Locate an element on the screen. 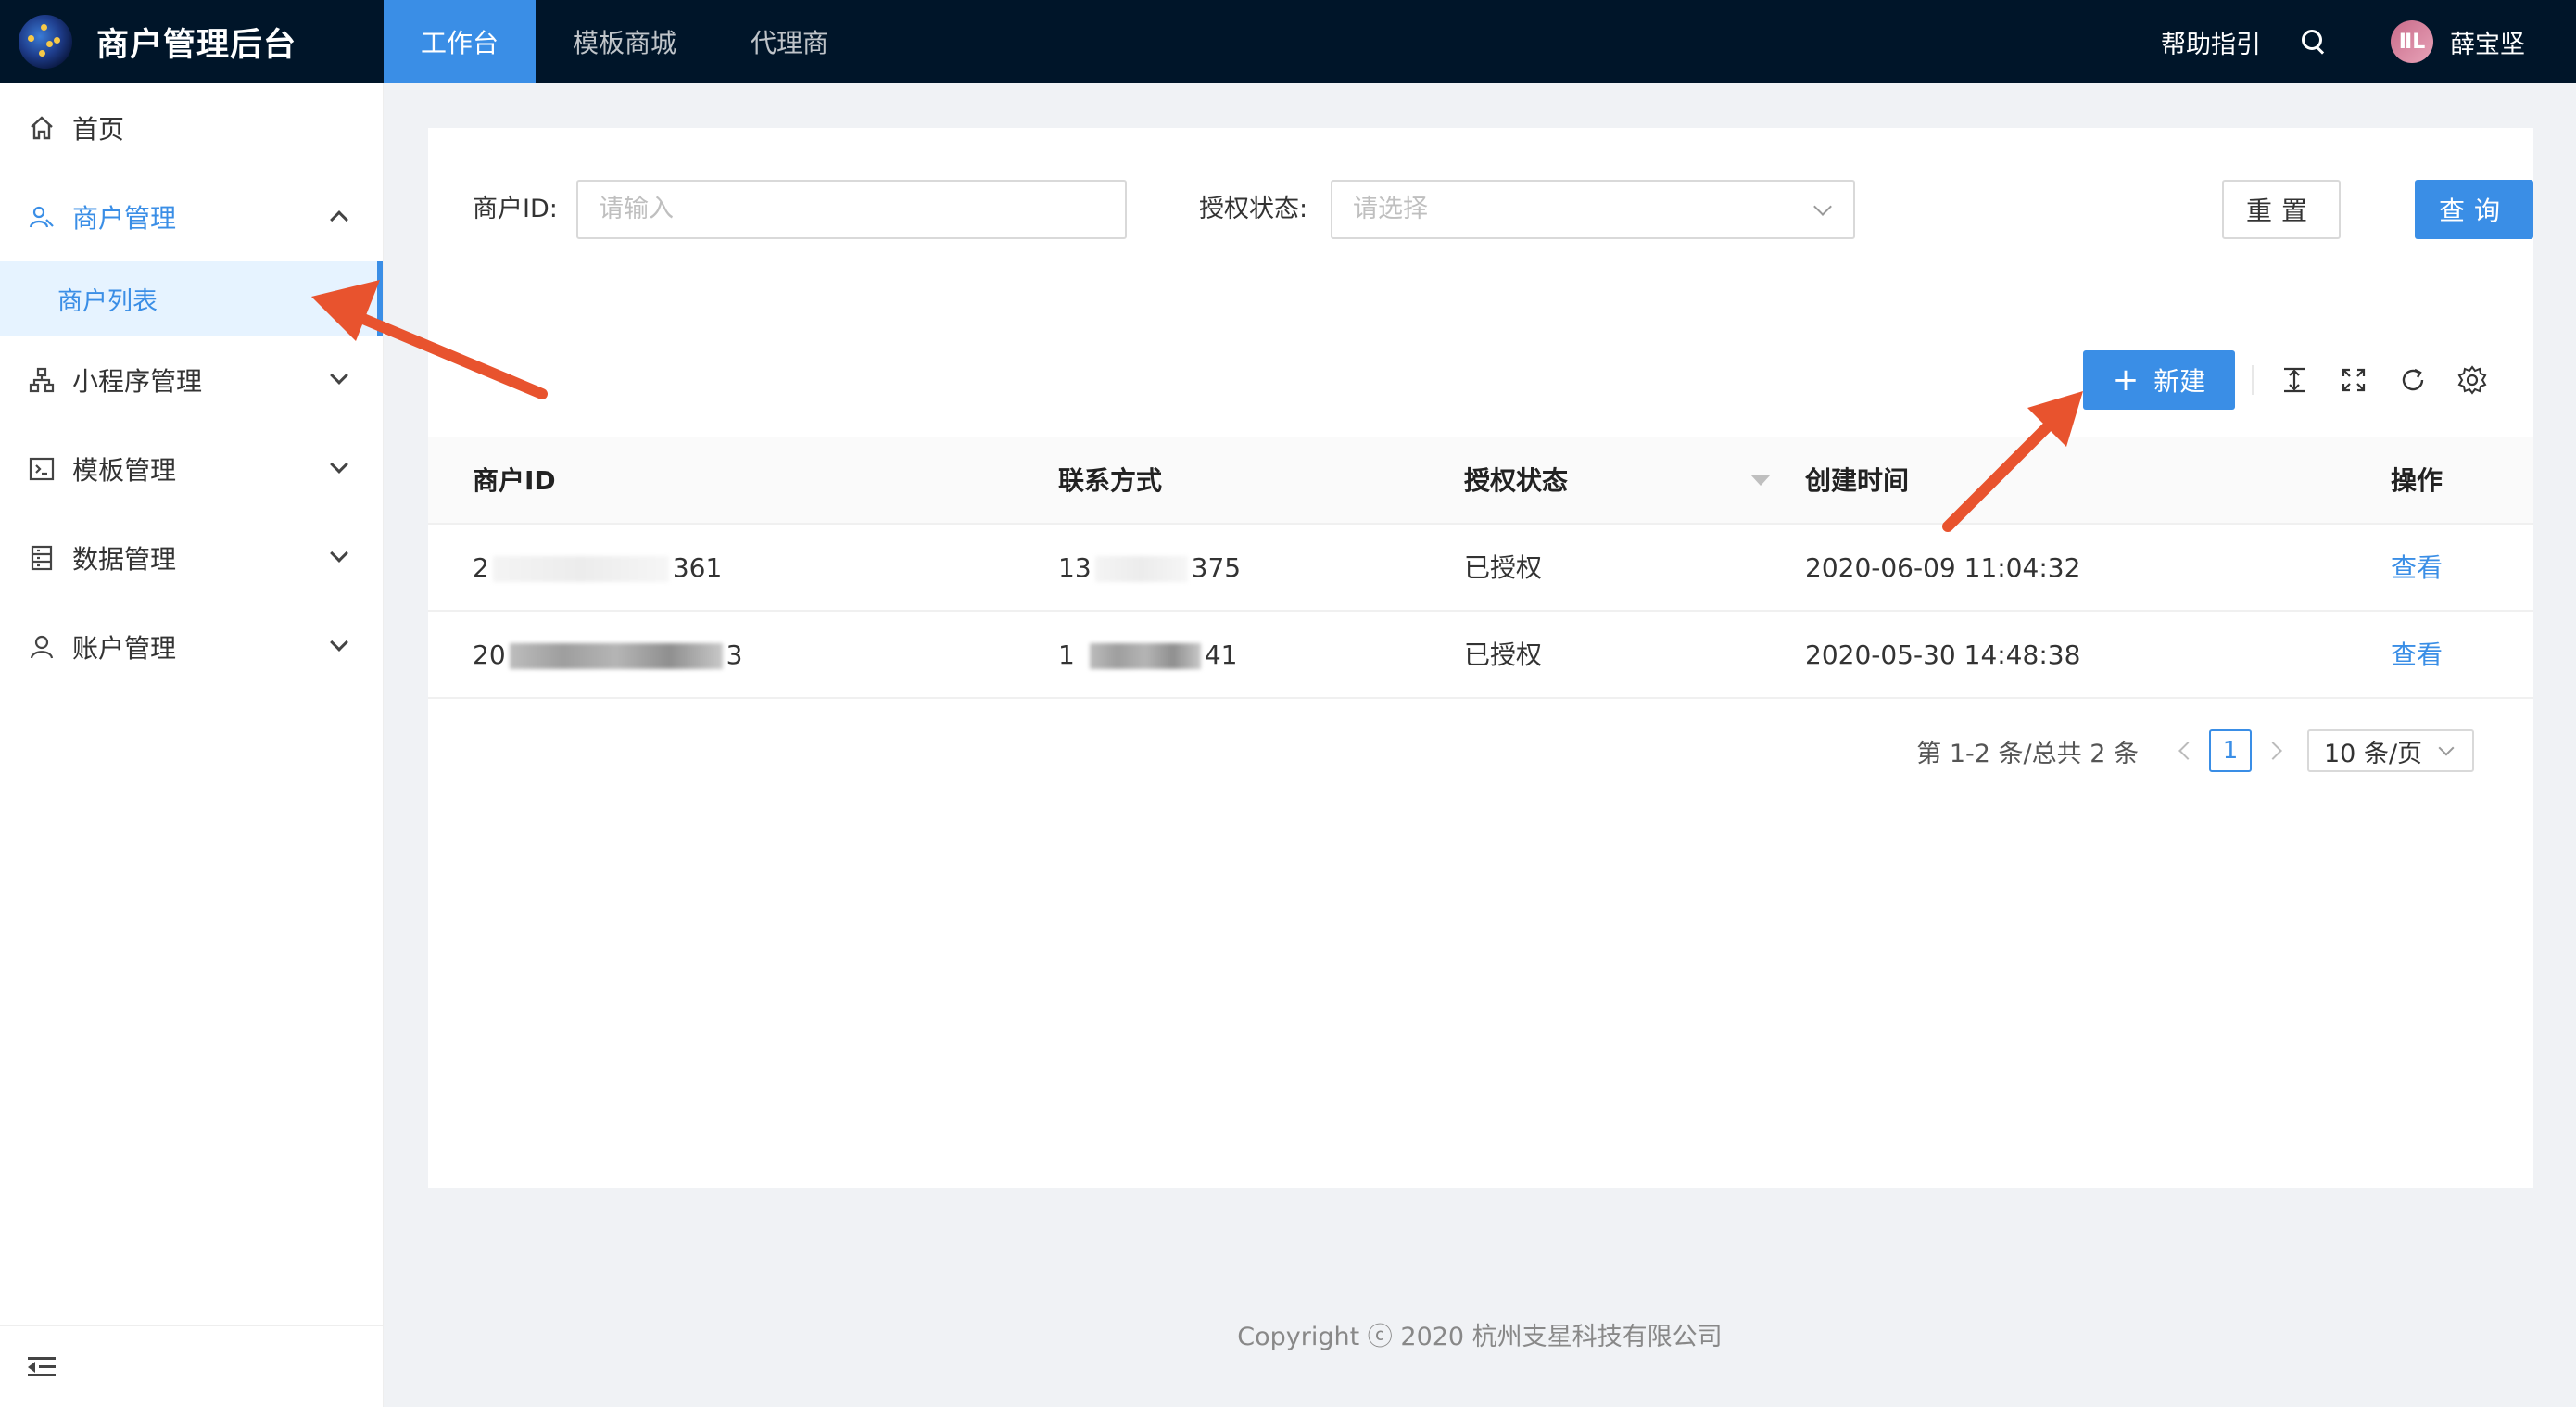  new-button: + 新建 is located at coordinates (2159, 380).